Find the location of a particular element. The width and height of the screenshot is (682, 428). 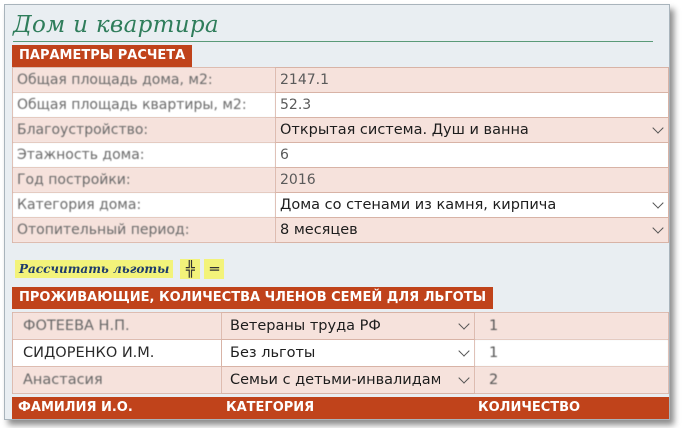

amenities-select: Открытая система. Душ и ванна is located at coordinates (472, 130).